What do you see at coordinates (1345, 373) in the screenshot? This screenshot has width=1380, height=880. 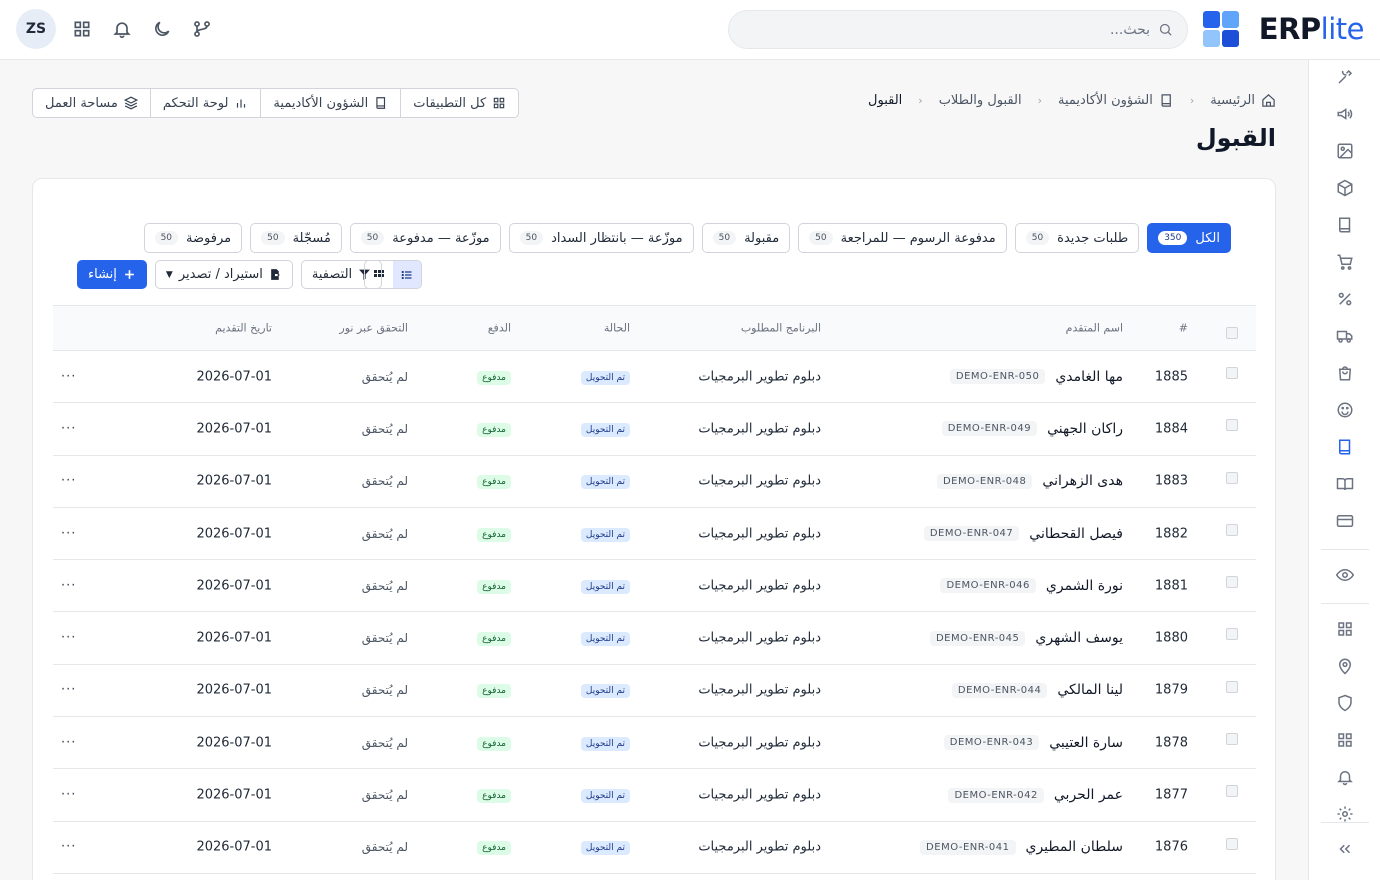 I see `shopping-bag-icon` at bounding box center [1345, 373].